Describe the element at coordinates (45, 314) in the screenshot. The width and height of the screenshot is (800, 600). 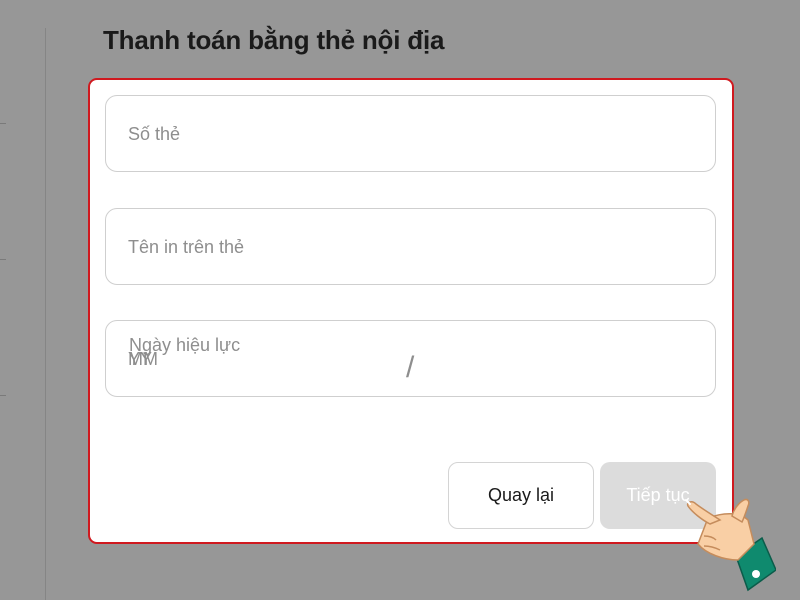
I see `sidebar-divider` at that location.